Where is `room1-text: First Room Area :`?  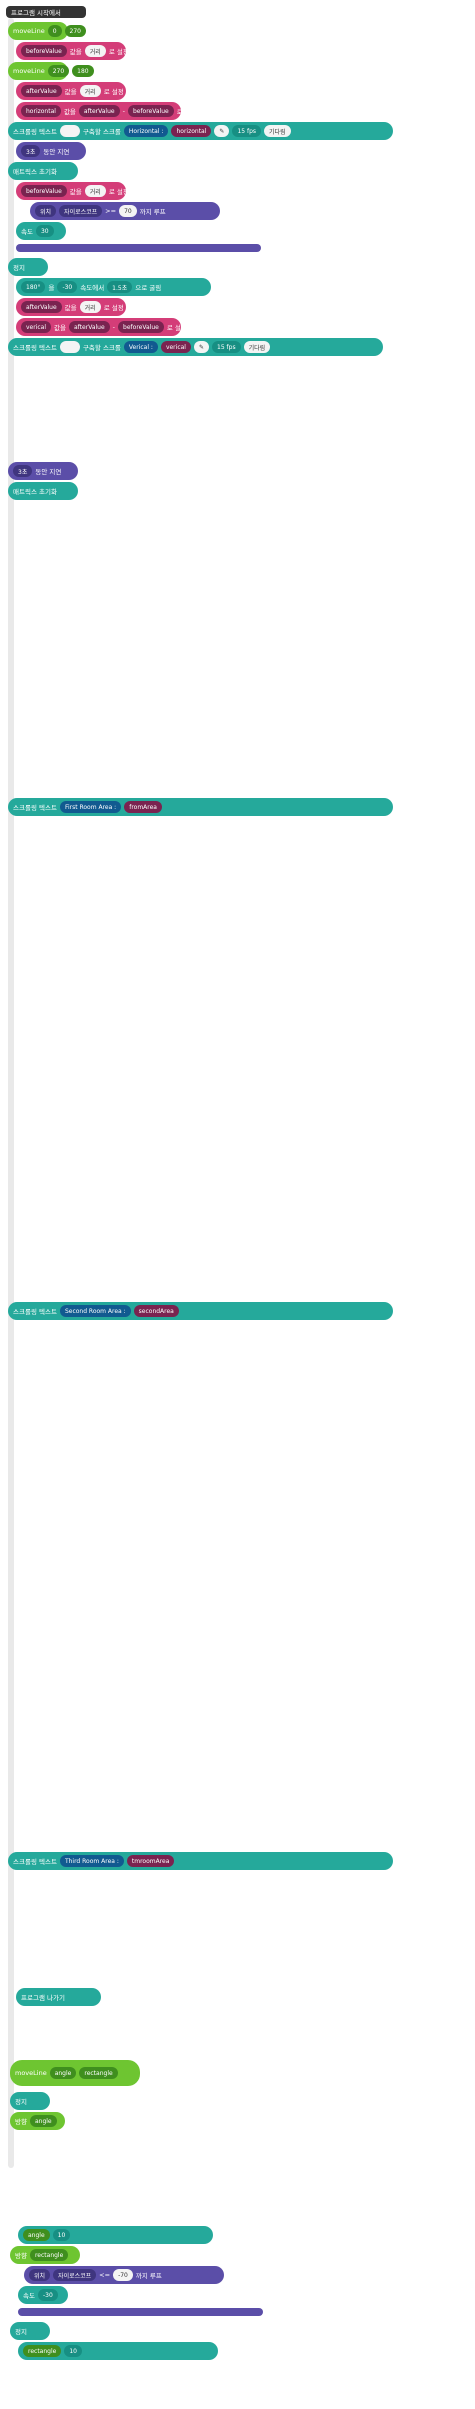
room1-text: First Room Area : is located at coordinates (90, 807).